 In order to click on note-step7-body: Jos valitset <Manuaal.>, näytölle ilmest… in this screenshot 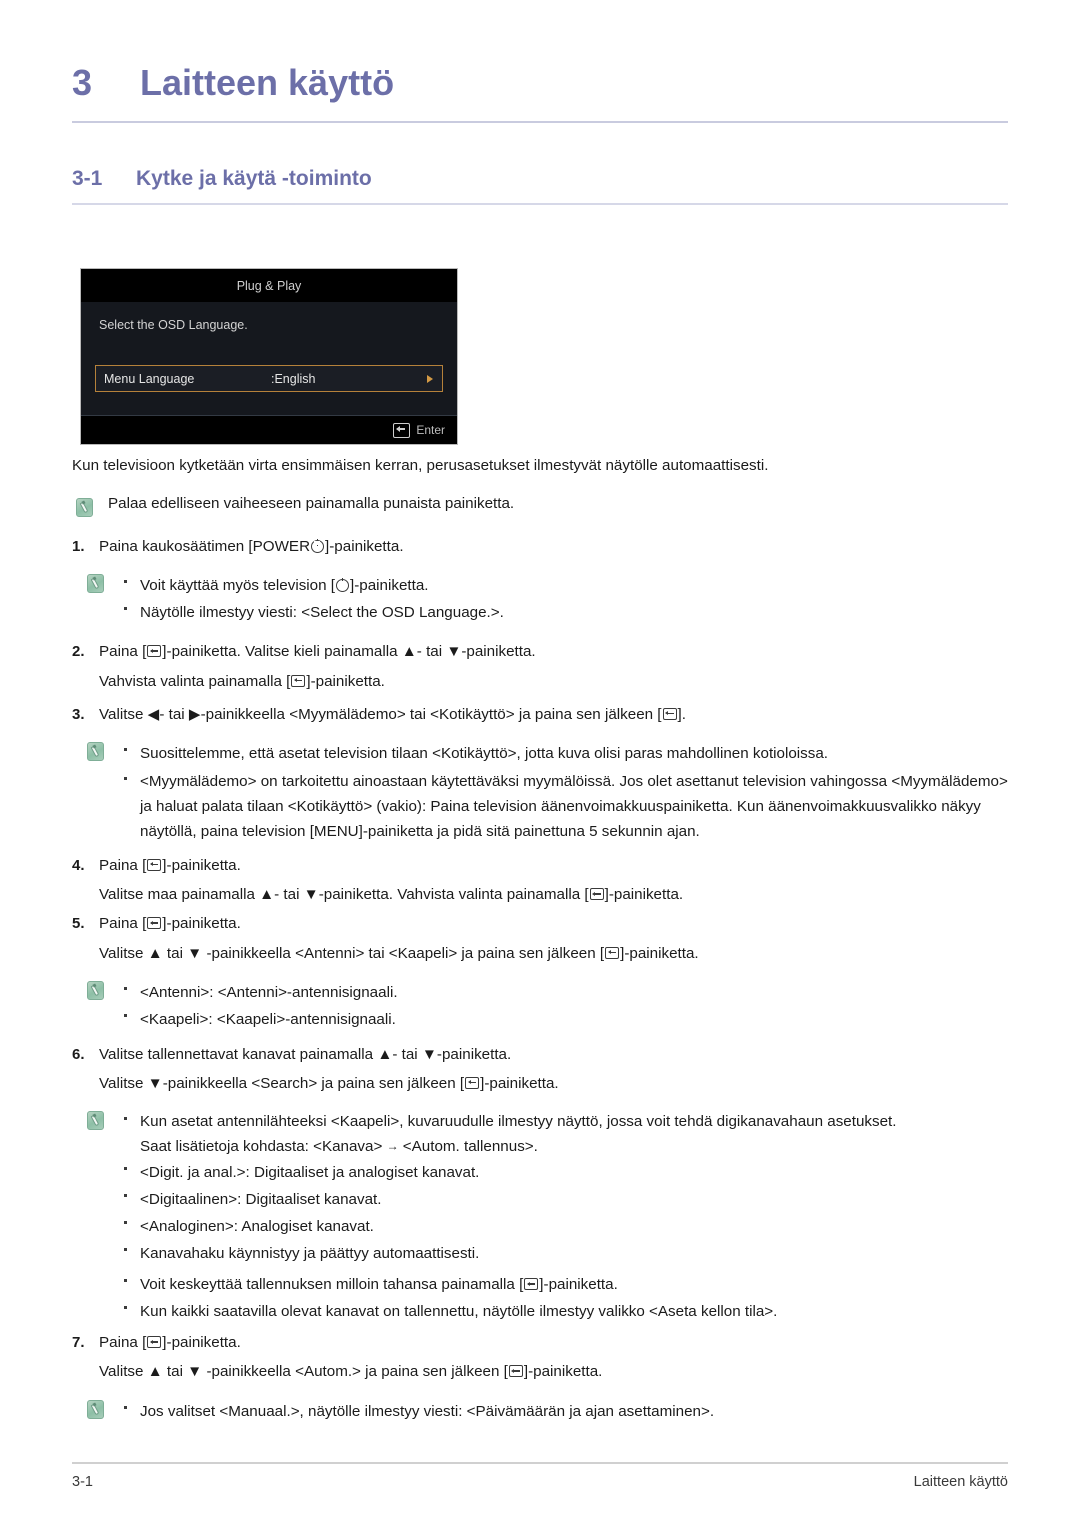, I will do `click(566, 1411)`.